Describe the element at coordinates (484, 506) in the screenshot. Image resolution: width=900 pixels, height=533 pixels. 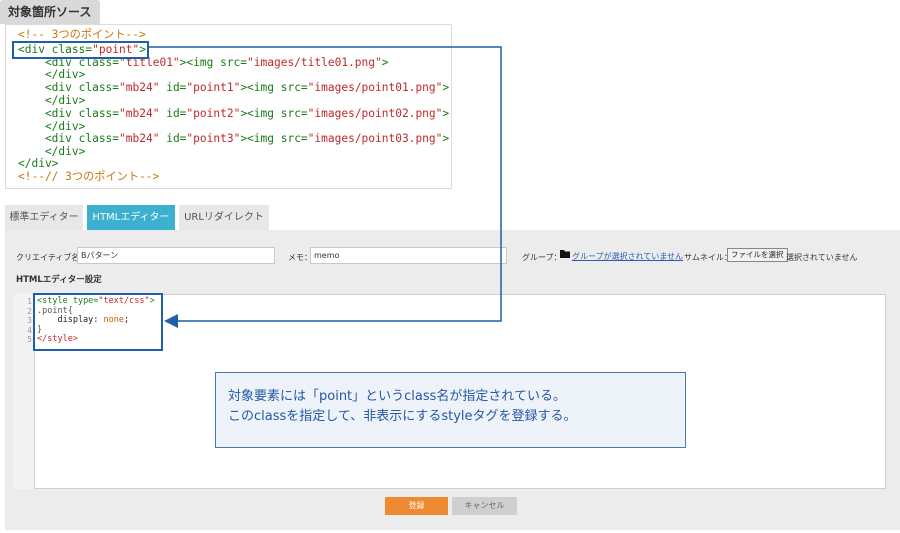
I see `cancel-button: キャンセル` at that location.